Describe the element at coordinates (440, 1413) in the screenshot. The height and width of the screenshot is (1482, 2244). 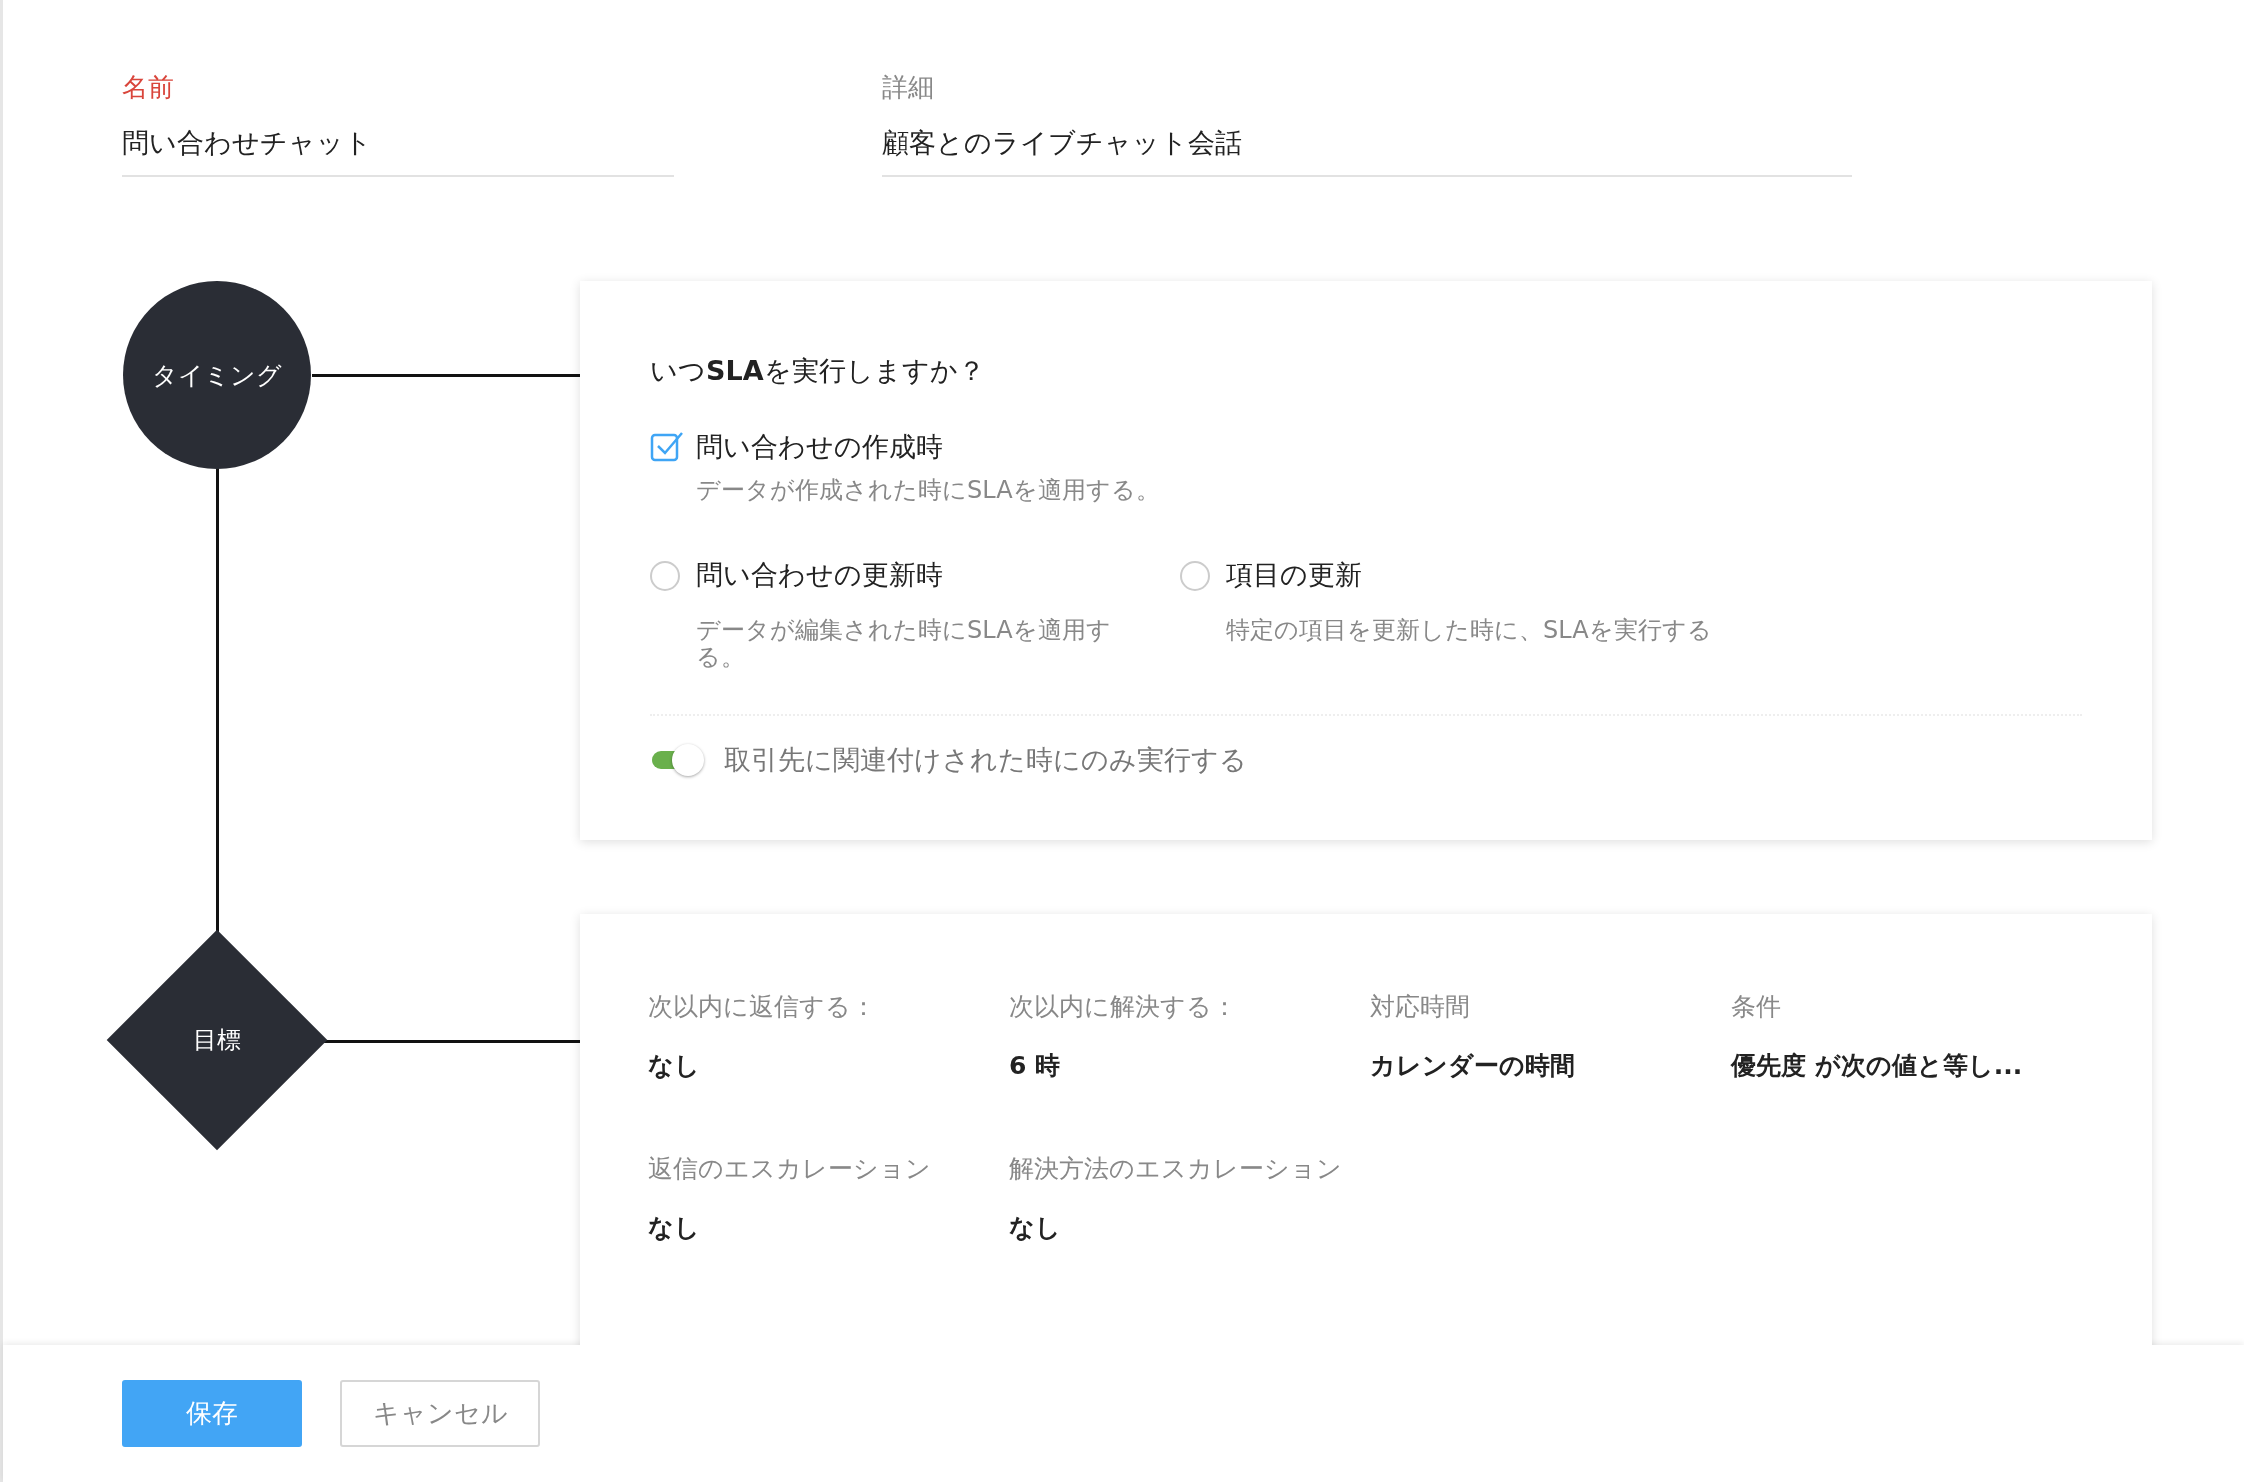
I see `cancel-button: キャンセル` at that location.